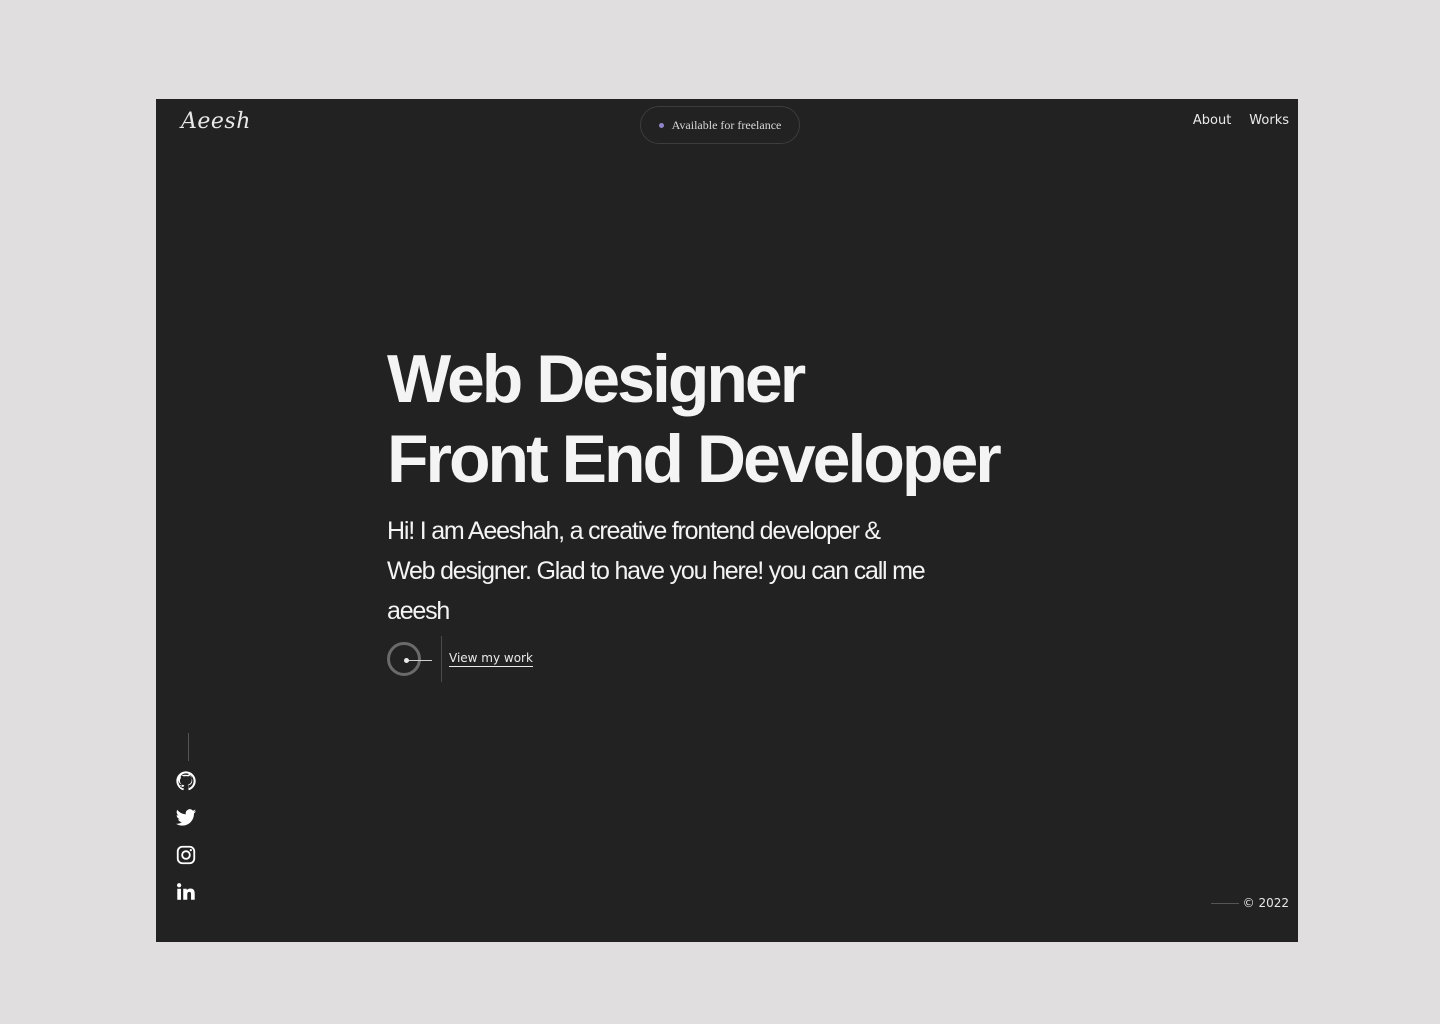 The height and width of the screenshot is (1024, 1440). Describe the element at coordinates (216, 121) in the screenshot. I see `logo: Aeesh` at that location.